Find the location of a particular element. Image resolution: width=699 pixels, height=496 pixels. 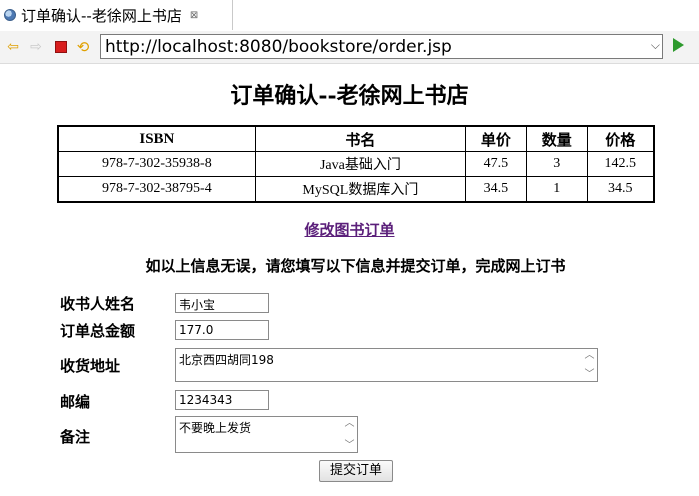

refresh-icon: ⟲ is located at coordinates (83, 47).